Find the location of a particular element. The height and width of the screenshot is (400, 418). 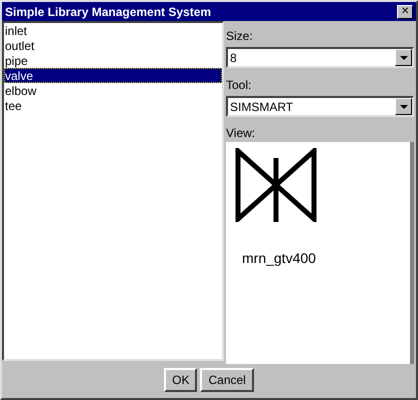

list-item: pipe is located at coordinates (113, 60).